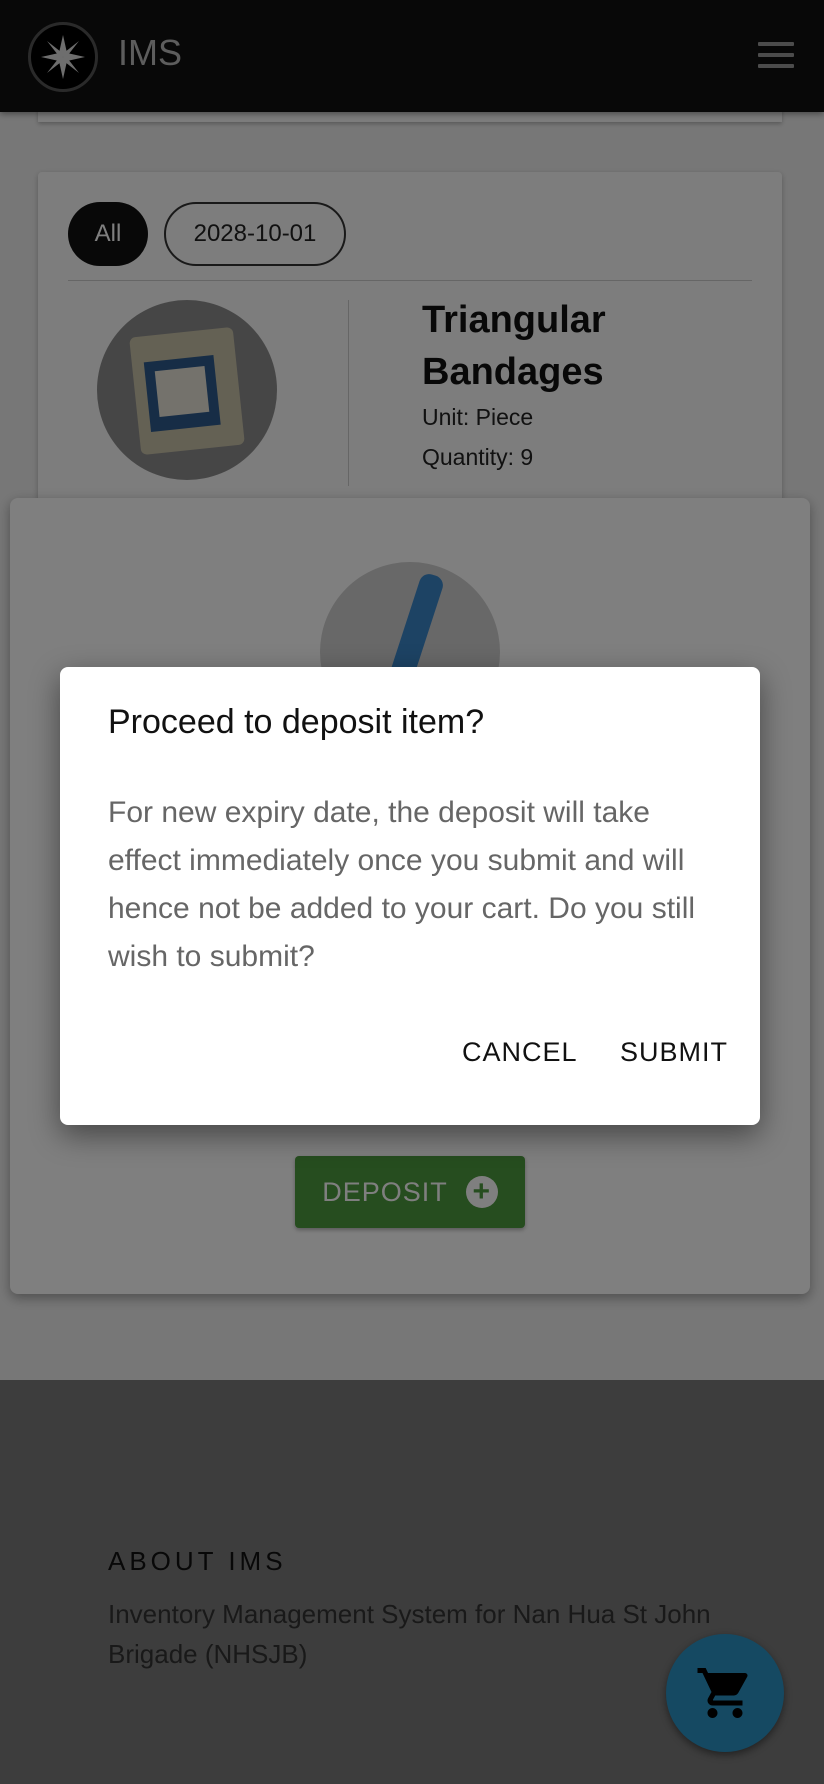 Image resolution: width=824 pixels, height=1784 pixels. I want to click on dialog-title: Proceed to deposit item?, so click(296, 722).